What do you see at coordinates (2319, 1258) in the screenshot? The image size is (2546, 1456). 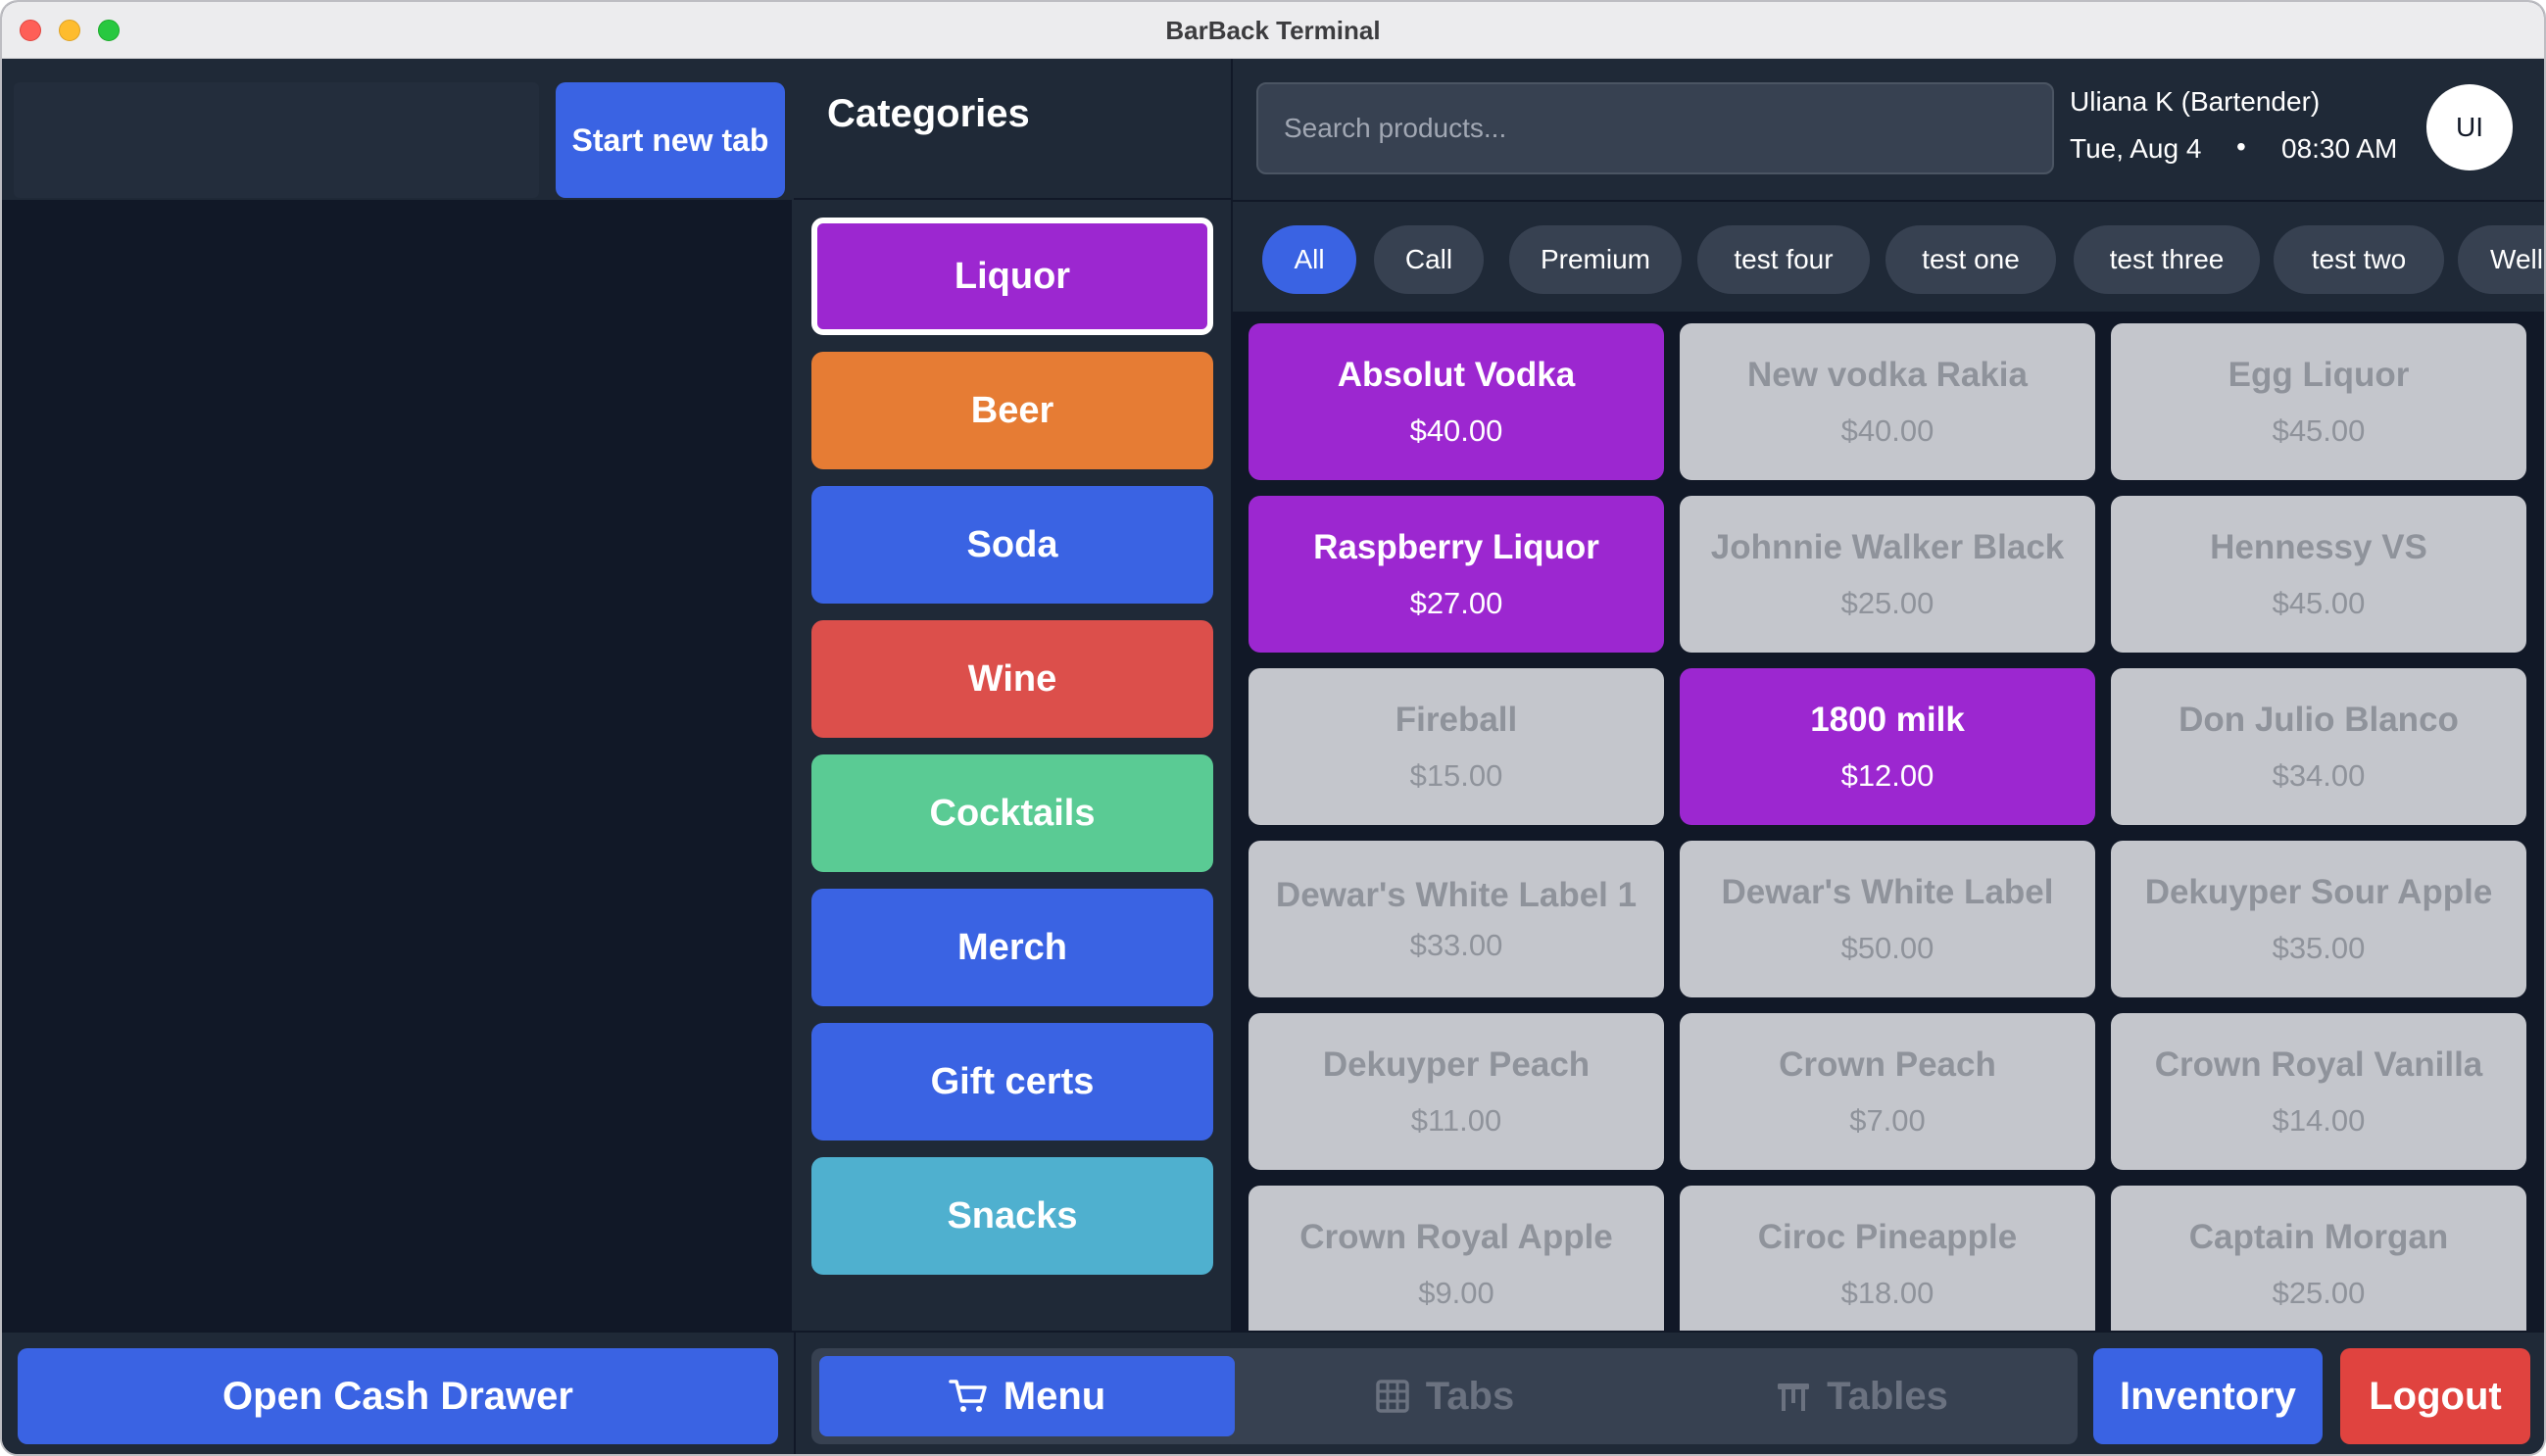 I see `product-card: Captain Morgan $25.00` at bounding box center [2319, 1258].